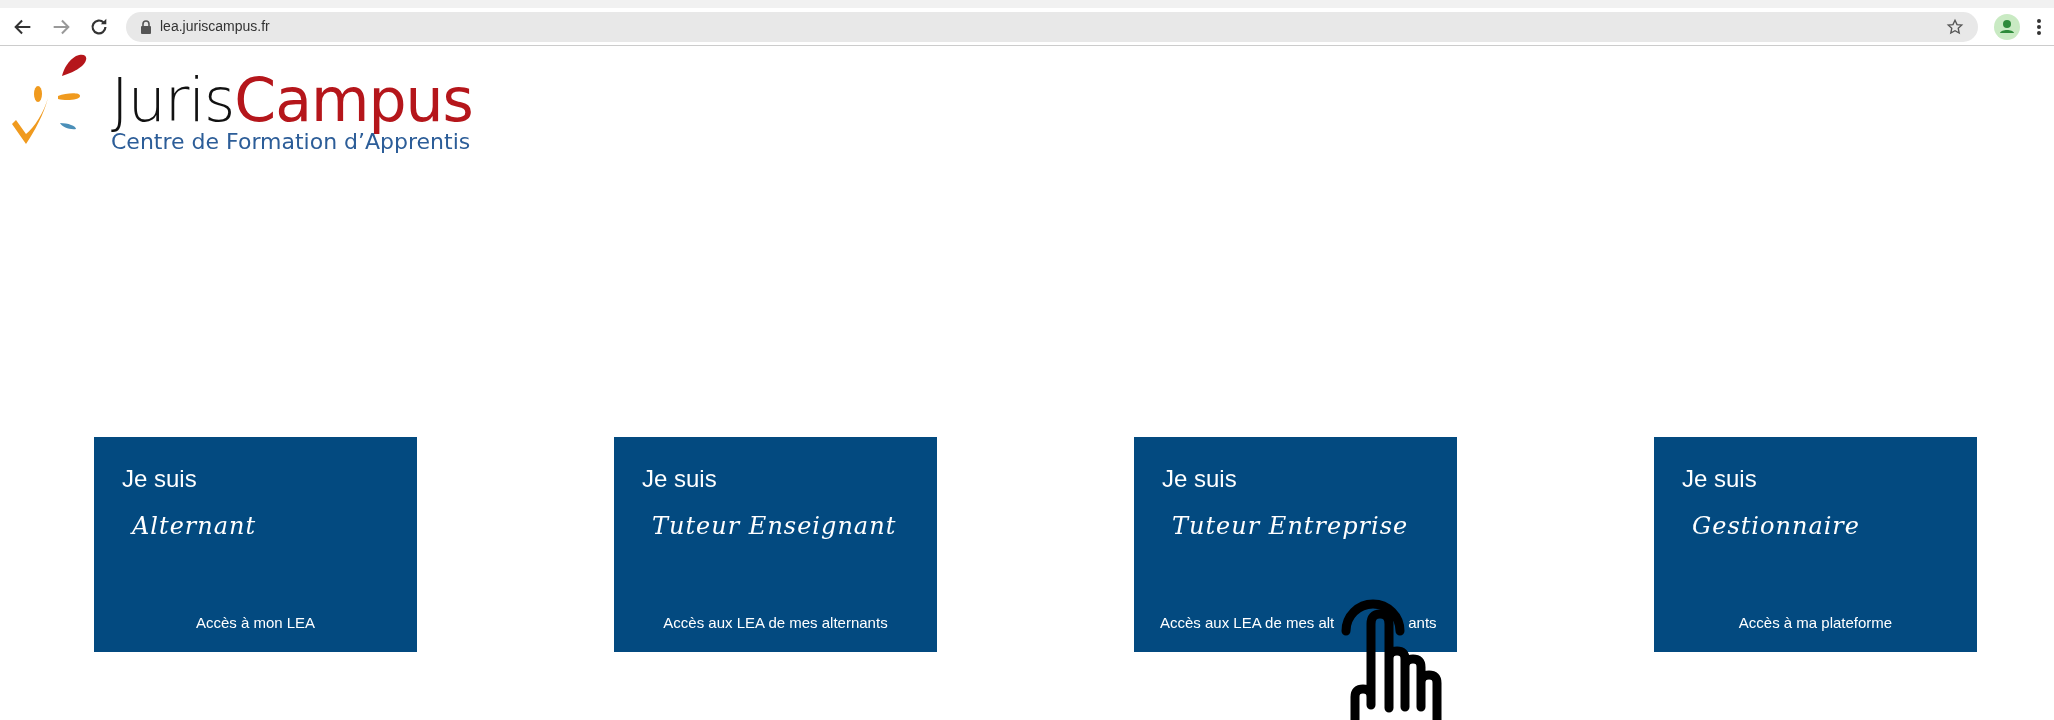 The image size is (2054, 720). What do you see at coordinates (1815, 545) in the screenshot?
I see `role-card: Je suis Gestionnaire Accès à ma plateforme` at bounding box center [1815, 545].